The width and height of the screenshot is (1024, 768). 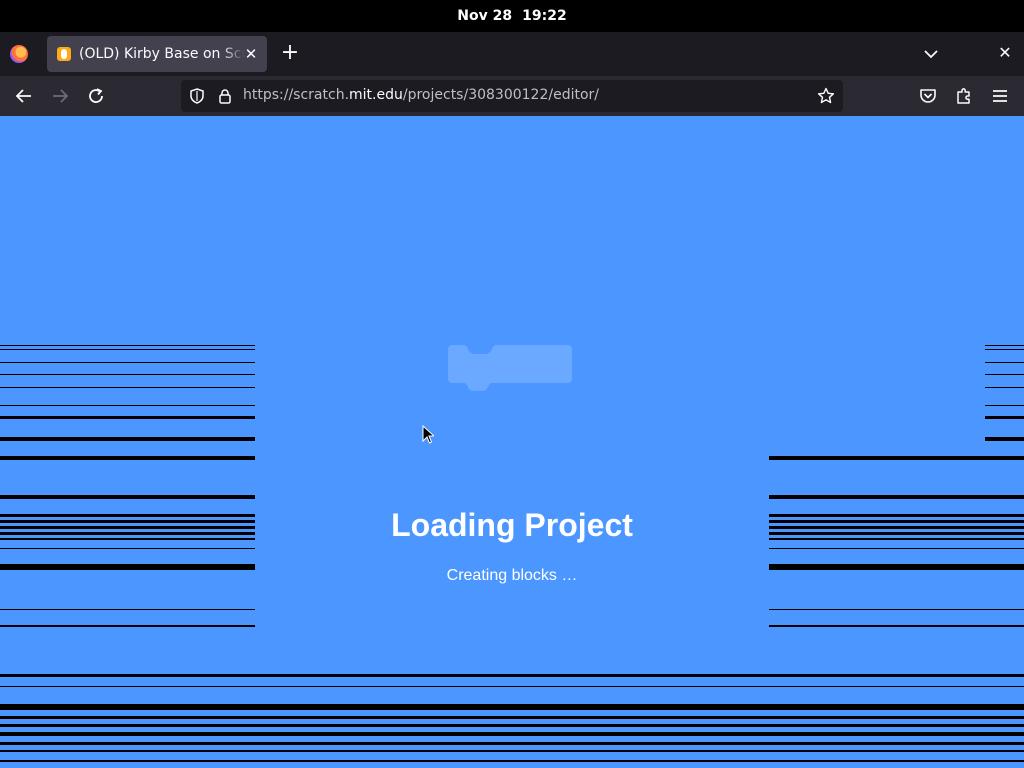 What do you see at coordinates (484, 16) in the screenshot?
I see `system-date: Nov 28` at bounding box center [484, 16].